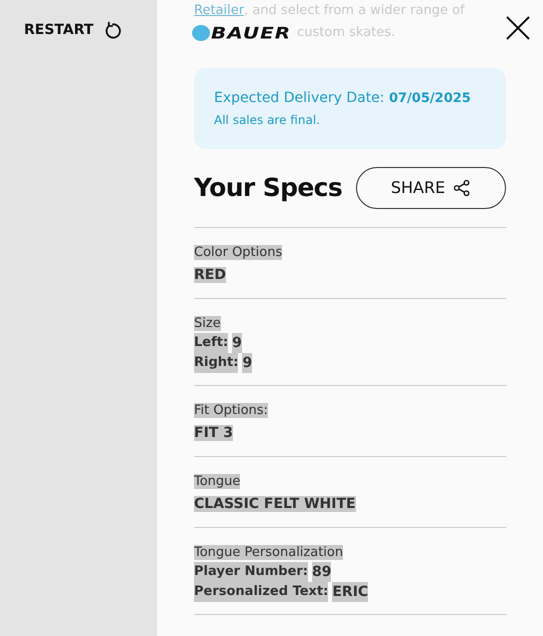 This screenshot has height=636, width=543. I want to click on spec-label: Color Options, so click(238, 252).